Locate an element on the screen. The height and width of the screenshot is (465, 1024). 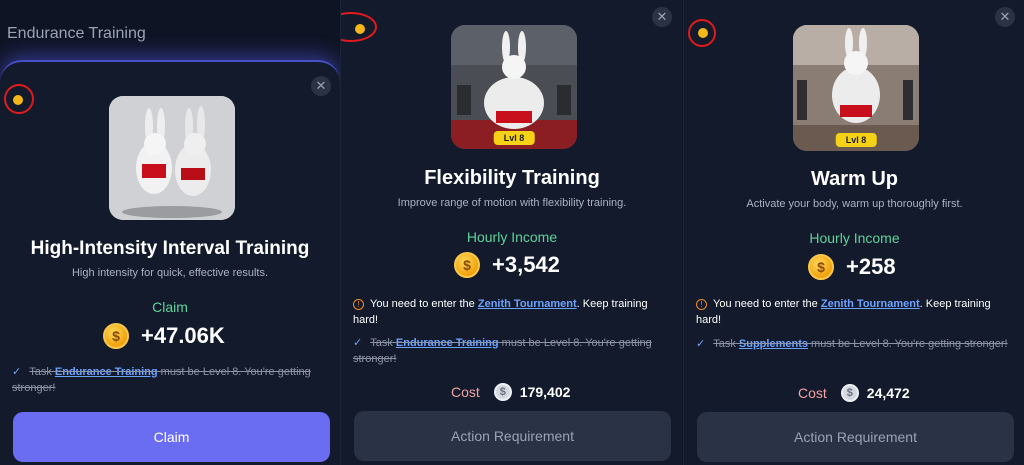
hiit-card-image is located at coordinates (172, 158).